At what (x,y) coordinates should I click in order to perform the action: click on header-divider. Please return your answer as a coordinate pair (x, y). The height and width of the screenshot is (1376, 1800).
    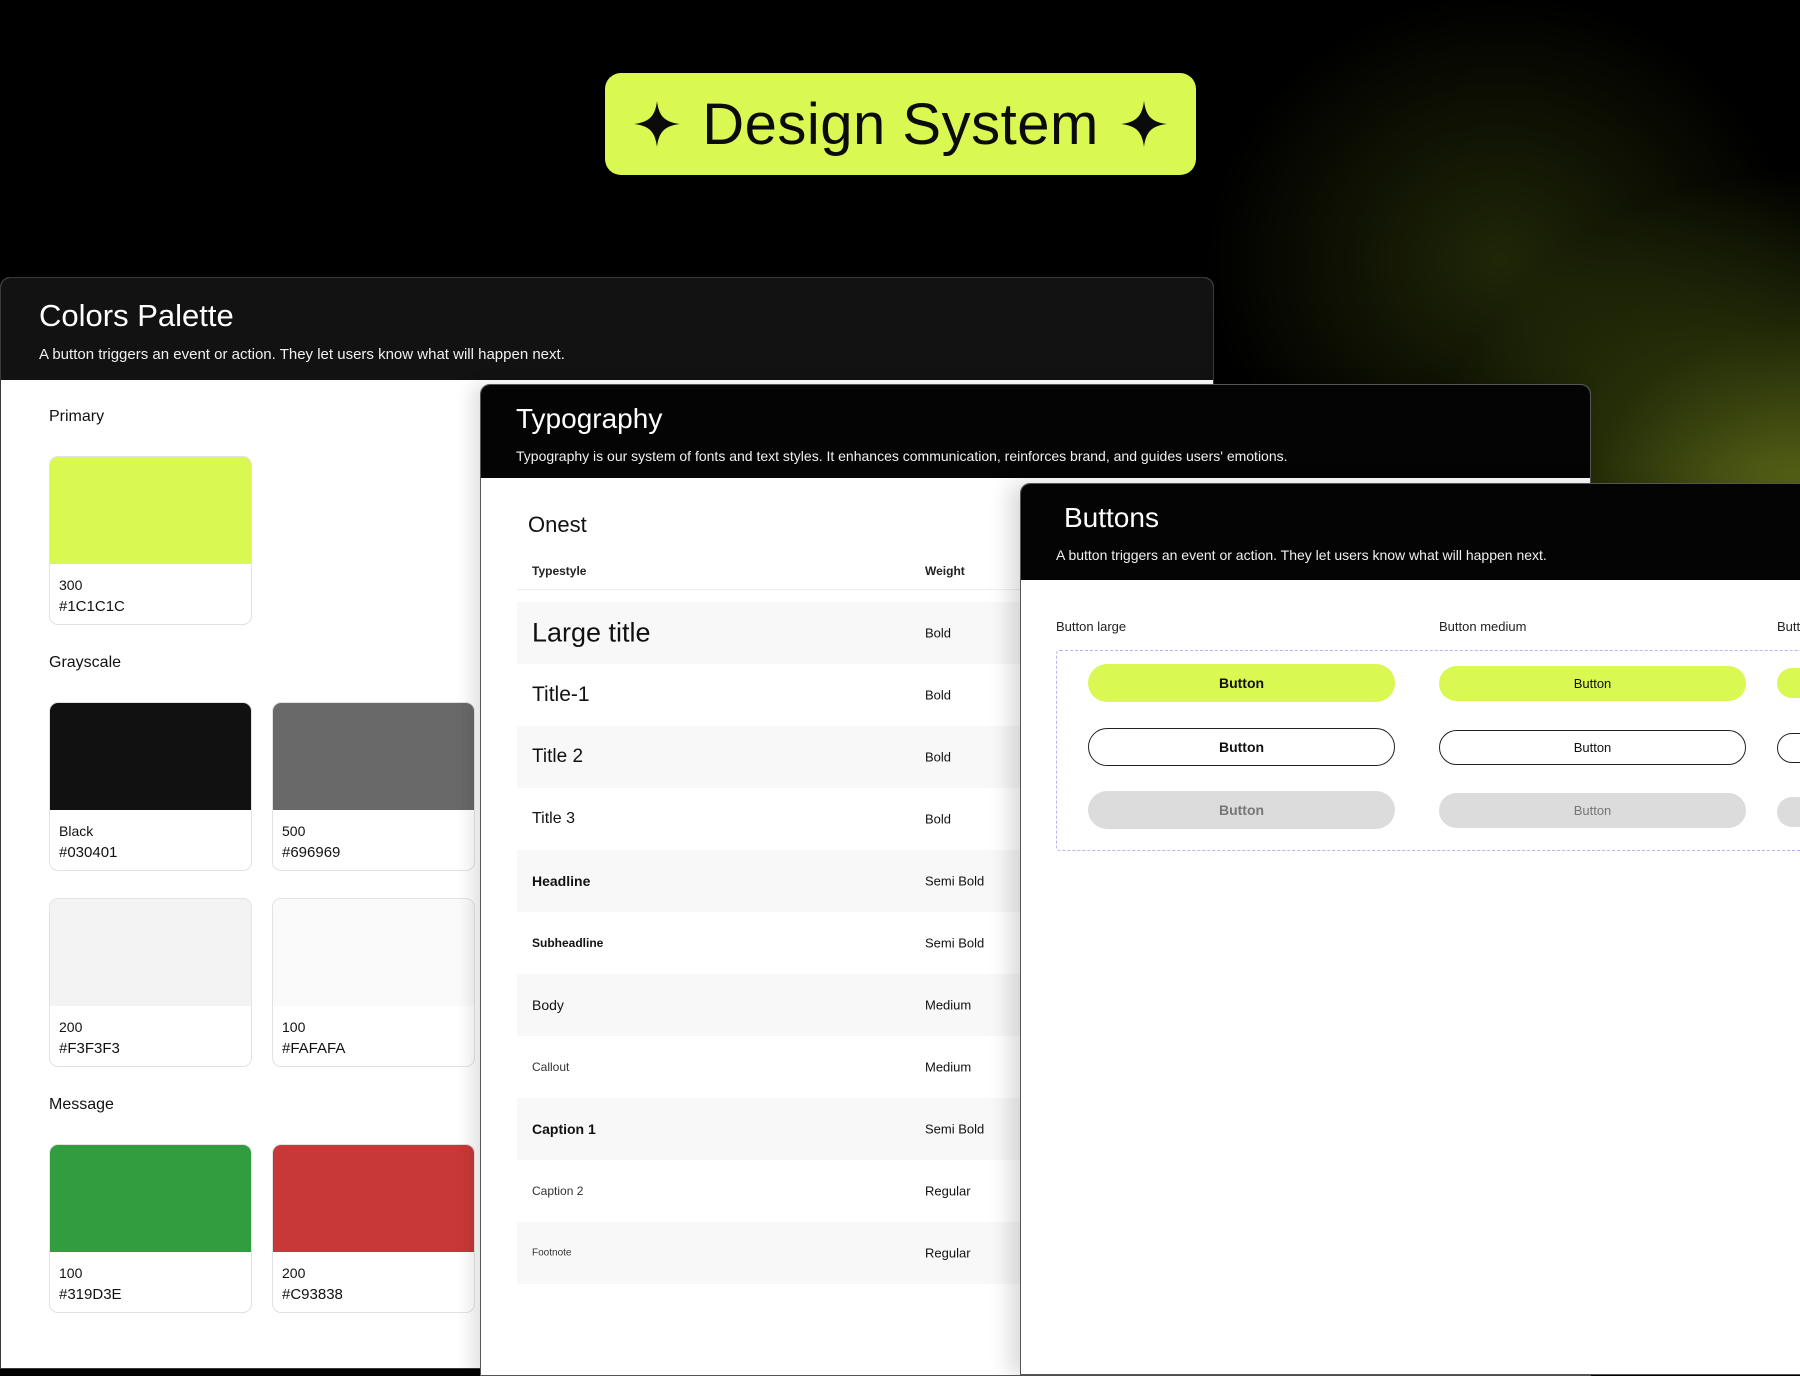
    Looking at the image, I should click on (777, 589).